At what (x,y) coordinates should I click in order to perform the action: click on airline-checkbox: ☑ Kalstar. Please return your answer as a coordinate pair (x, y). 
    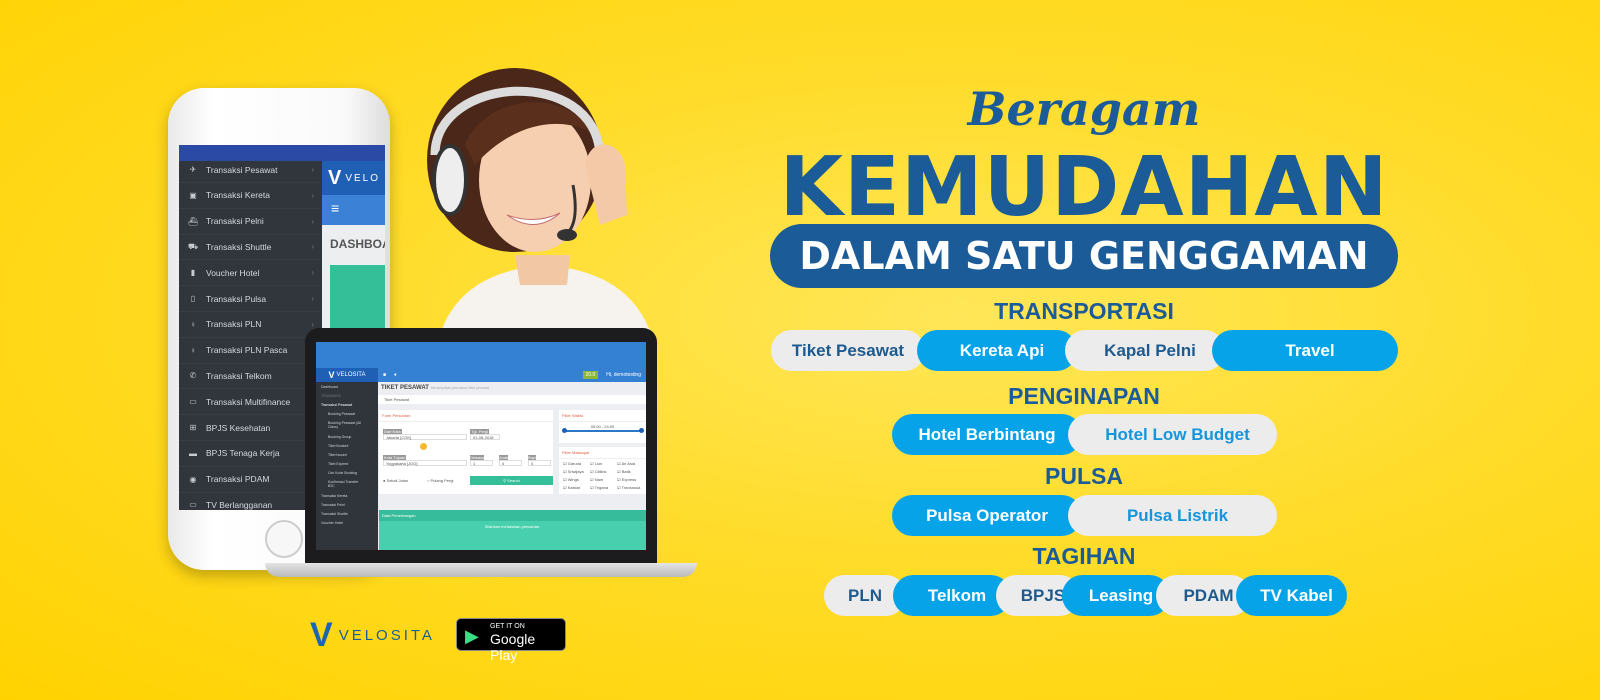
    Looking at the image, I should click on (575, 487).